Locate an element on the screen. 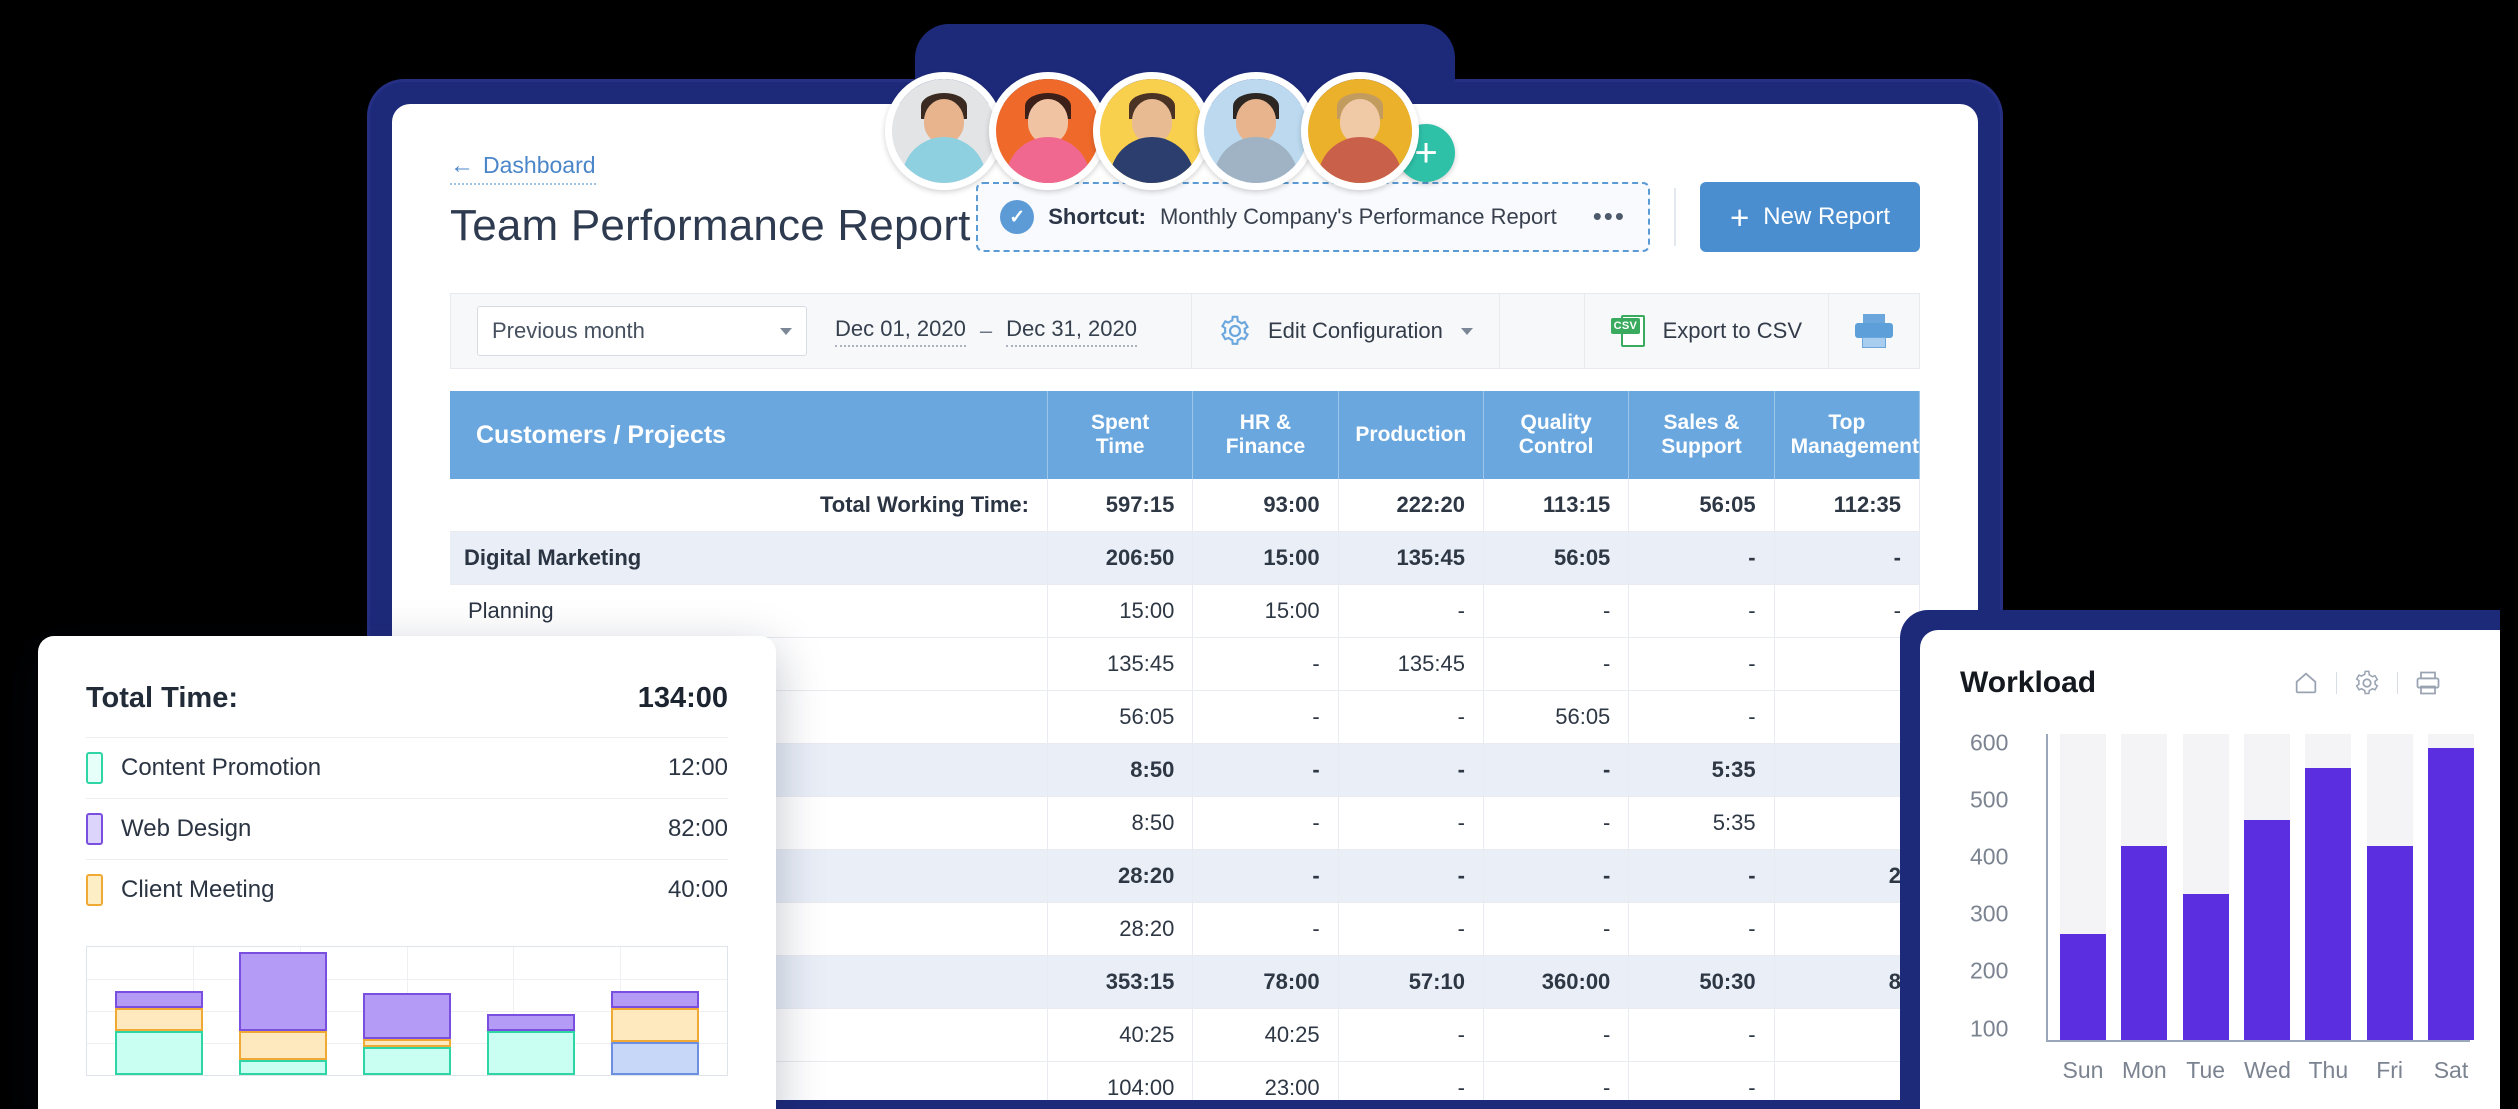  col-spent-time: Spent Time is located at coordinates (1120, 435).